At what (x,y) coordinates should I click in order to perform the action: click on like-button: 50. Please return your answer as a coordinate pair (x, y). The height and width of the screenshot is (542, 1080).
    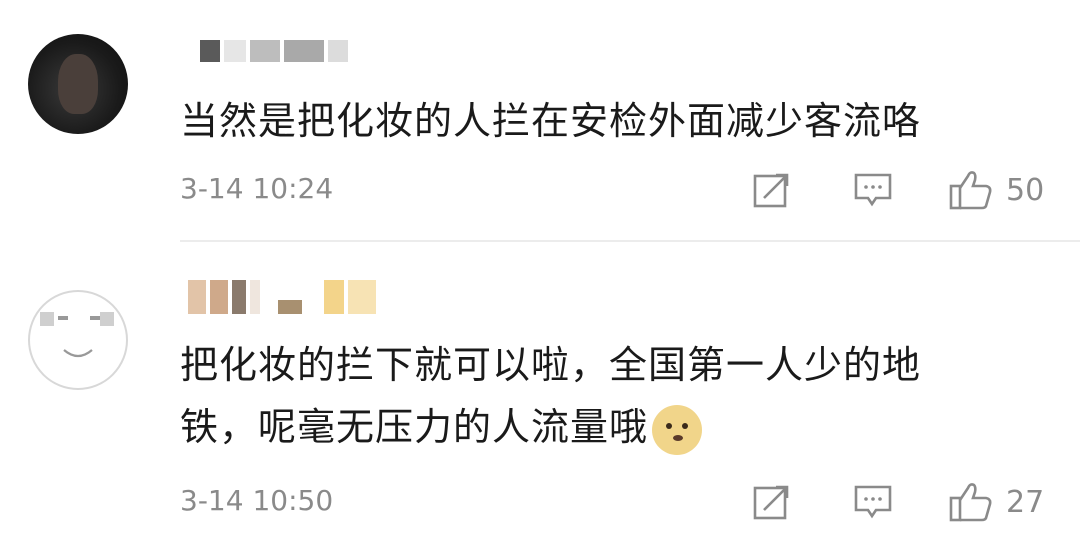
    Looking at the image, I should click on (996, 190).